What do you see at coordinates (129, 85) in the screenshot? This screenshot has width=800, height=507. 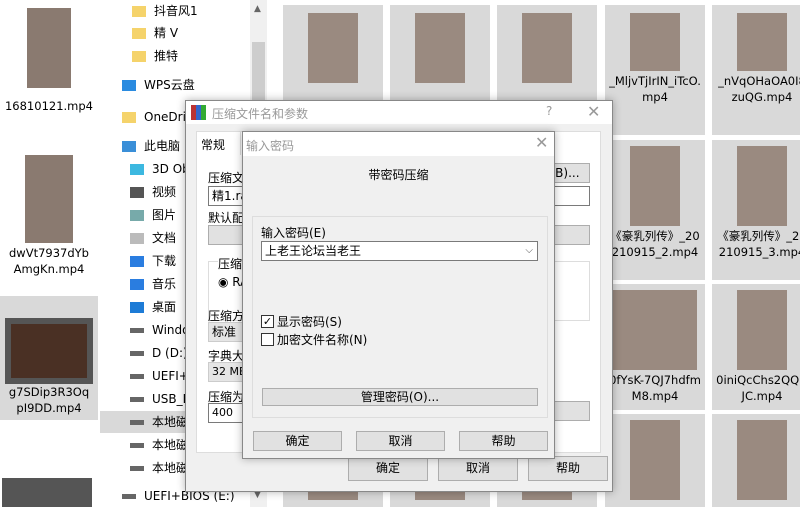 I see `cloud-icon` at bounding box center [129, 85].